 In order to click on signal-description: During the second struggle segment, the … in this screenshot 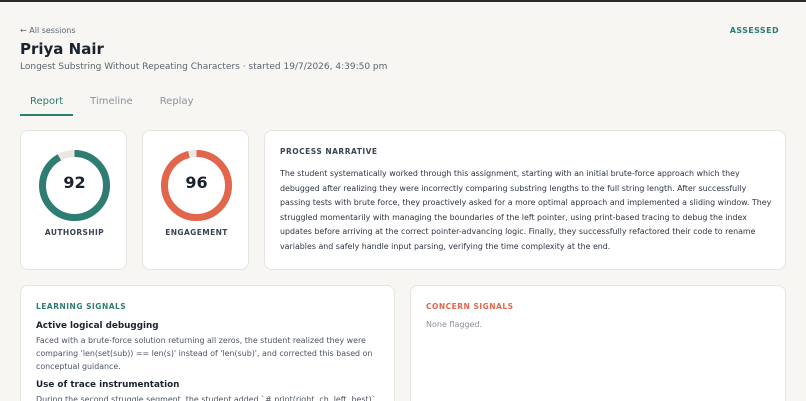, I will do `click(206, 398)`.